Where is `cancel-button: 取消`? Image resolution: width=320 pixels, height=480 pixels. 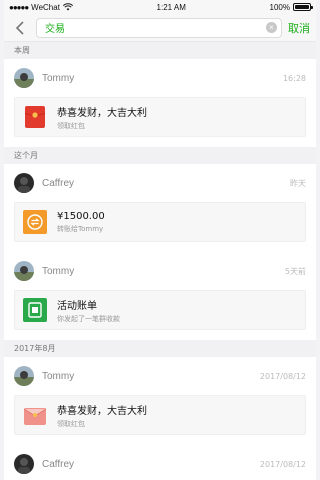
cancel-button: 取消 is located at coordinates (299, 28).